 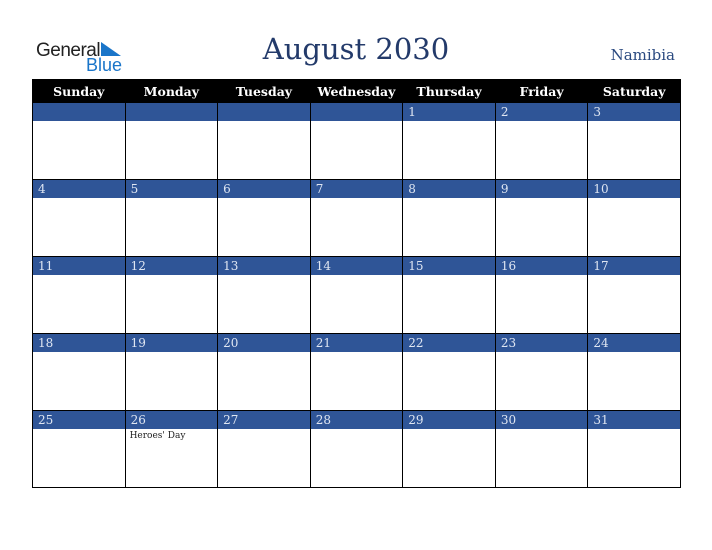 What do you see at coordinates (79, 372) in the screenshot?
I see `day-cell: 18` at bounding box center [79, 372].